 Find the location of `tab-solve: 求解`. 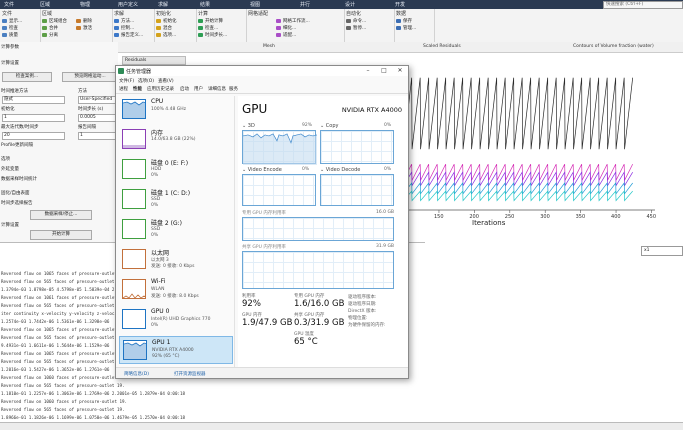

tab-solve: 求解 is located at coordinates (163, 4).